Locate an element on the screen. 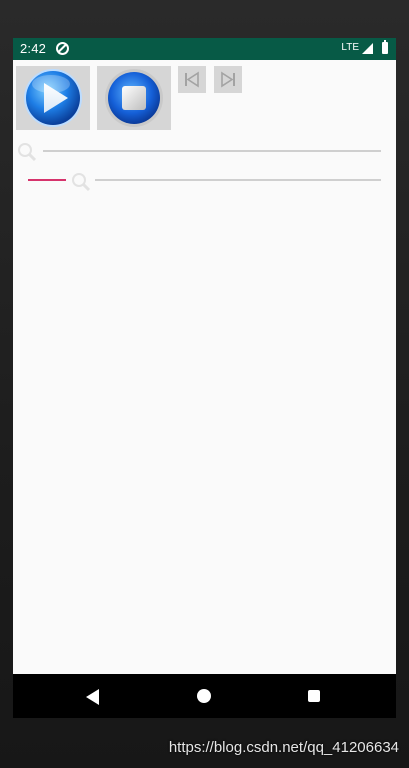 The width and height of the screenshot is (409, 768). stop-icon is located at coordinates (134, 98).